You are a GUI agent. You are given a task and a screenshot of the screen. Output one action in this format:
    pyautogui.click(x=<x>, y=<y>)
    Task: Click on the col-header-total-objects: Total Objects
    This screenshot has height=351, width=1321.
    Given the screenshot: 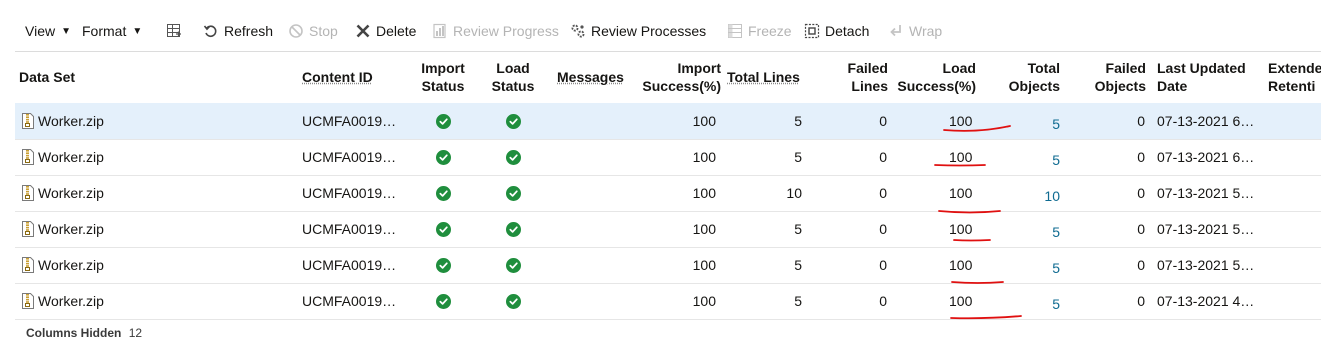 What is the action you would take?
    pyautogui.click(x=1022, y=77)
    